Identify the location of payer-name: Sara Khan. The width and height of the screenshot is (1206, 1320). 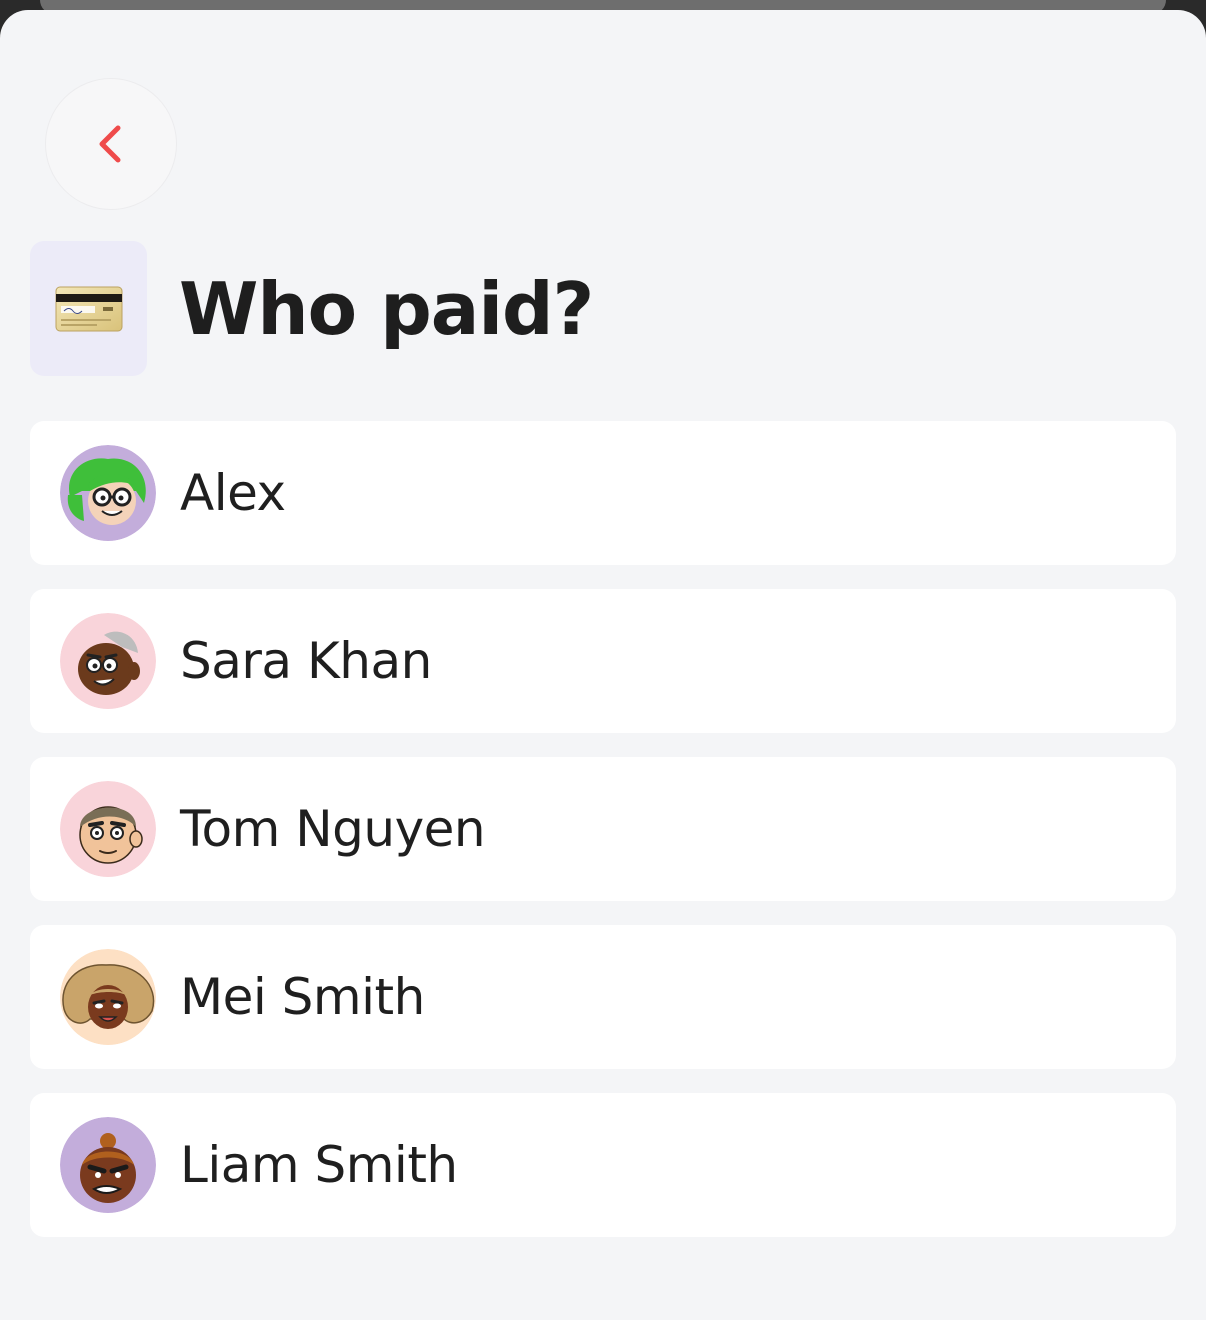
(306, 661).